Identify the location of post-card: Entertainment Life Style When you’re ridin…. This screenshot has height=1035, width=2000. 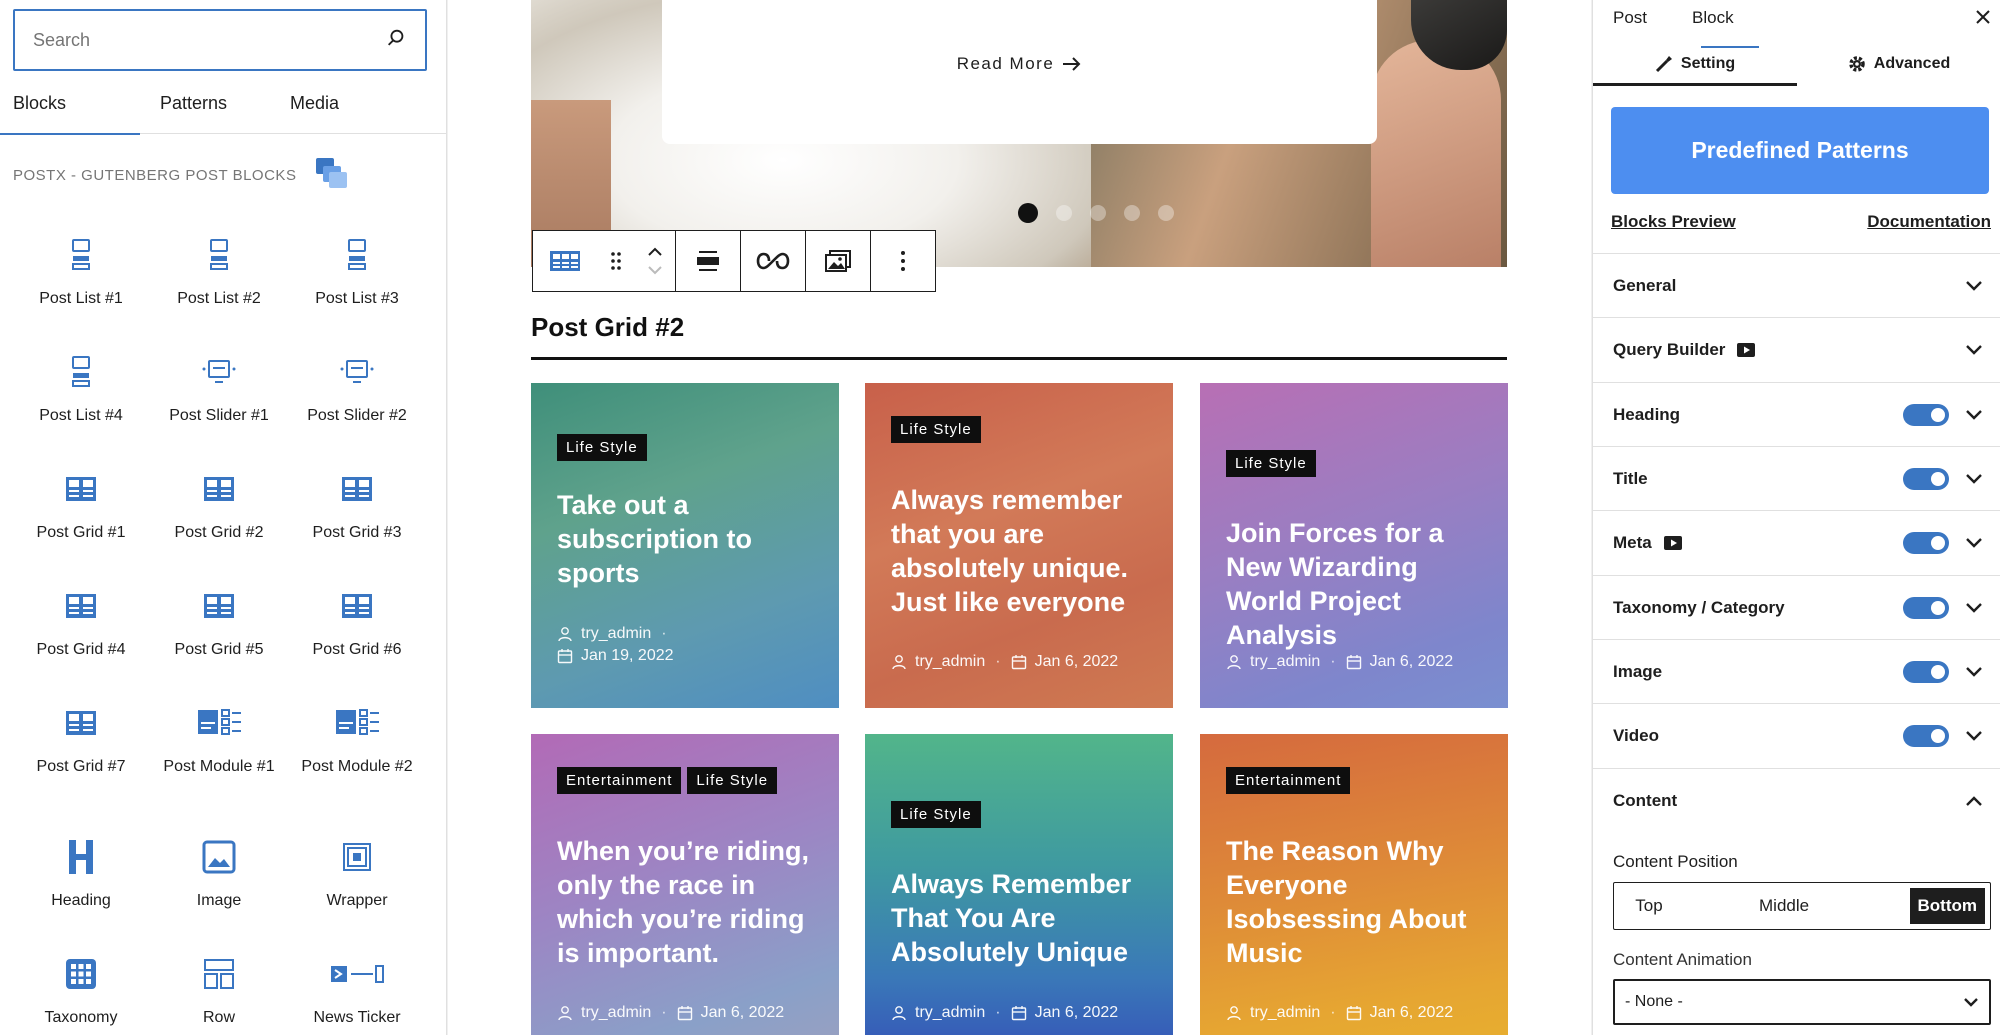
(685, 884).